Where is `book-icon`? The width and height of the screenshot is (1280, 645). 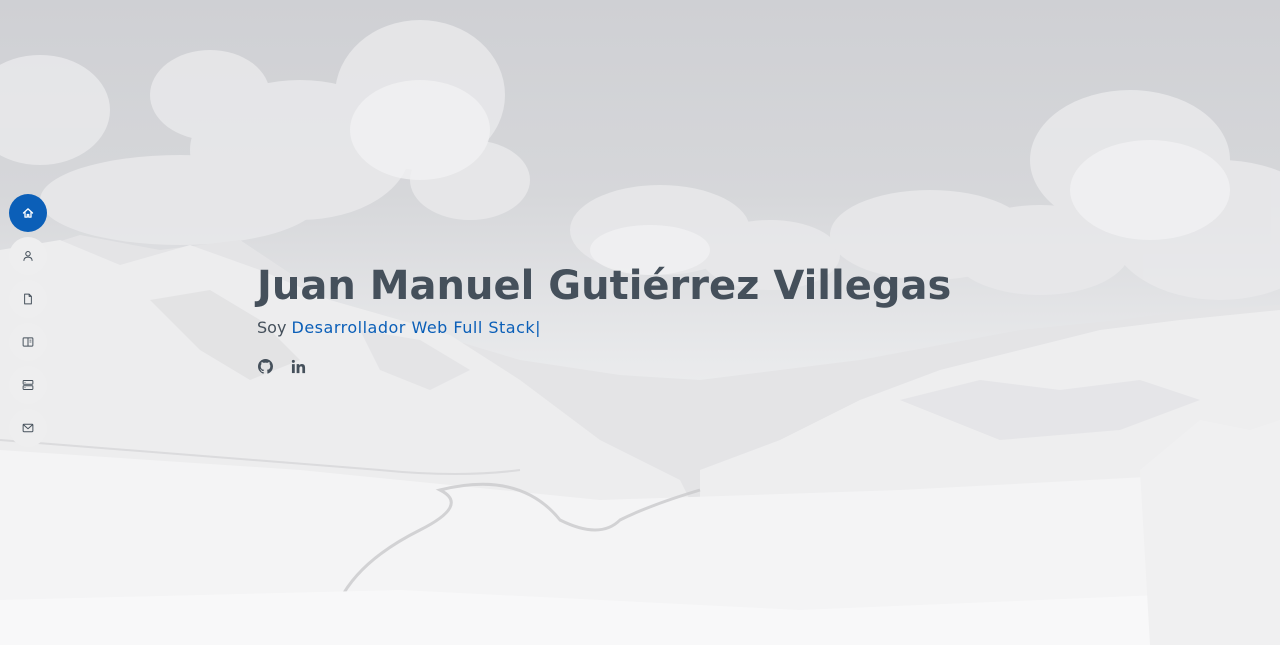 book-icon is located at coordinates (28, 342).